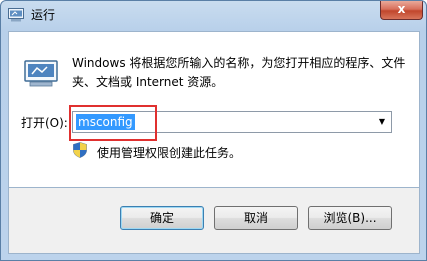 The width and height of the screenshot is (427, 261). I want to click on cancel-button: 取消, so click(256, 218).